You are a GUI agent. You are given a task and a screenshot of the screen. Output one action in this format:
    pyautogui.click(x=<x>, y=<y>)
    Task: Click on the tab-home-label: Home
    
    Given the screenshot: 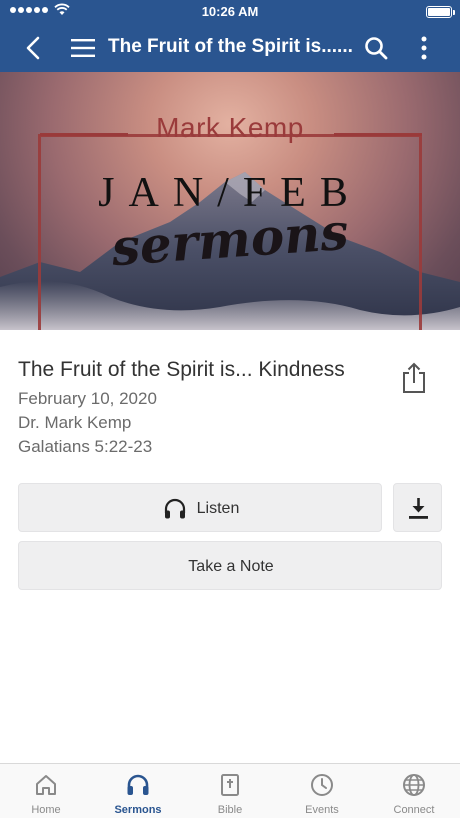 What is the action you would take?
    pyautogui.click(x=46, y=810)
    